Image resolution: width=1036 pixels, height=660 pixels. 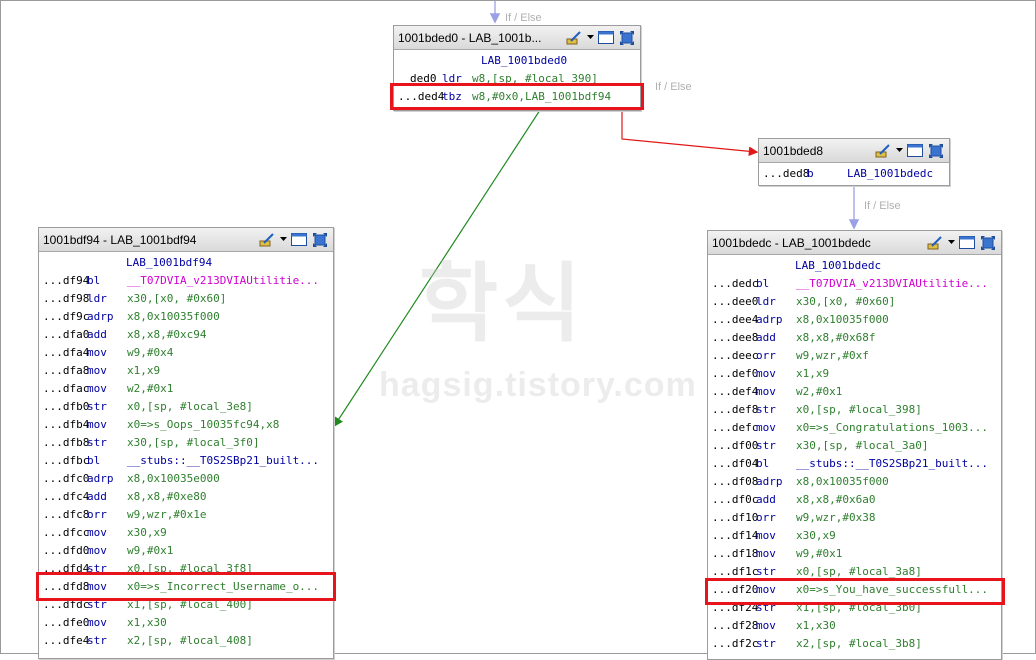 I want to click on false-branch-edge, so click(x=690, y=132).